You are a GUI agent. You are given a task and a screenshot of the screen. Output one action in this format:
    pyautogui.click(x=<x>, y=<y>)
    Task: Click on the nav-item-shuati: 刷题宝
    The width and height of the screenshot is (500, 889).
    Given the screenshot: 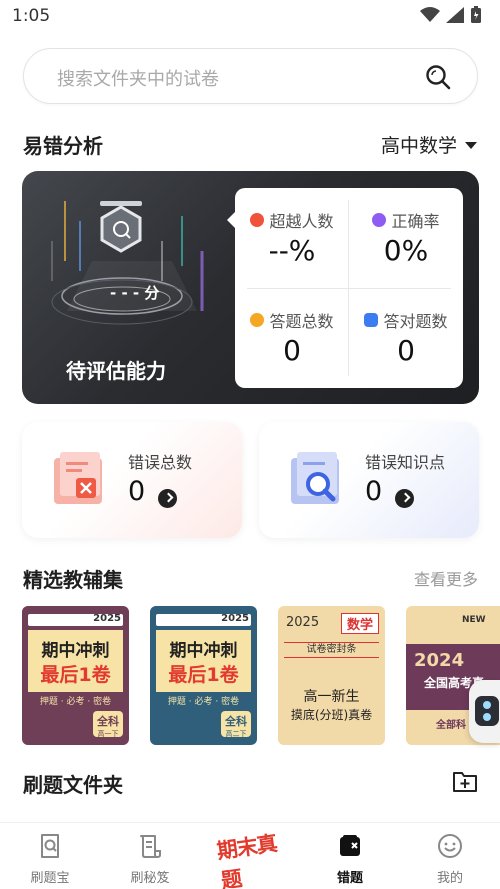 What is the action you would take?
    pyautogui.click(x=50, y=856)
    